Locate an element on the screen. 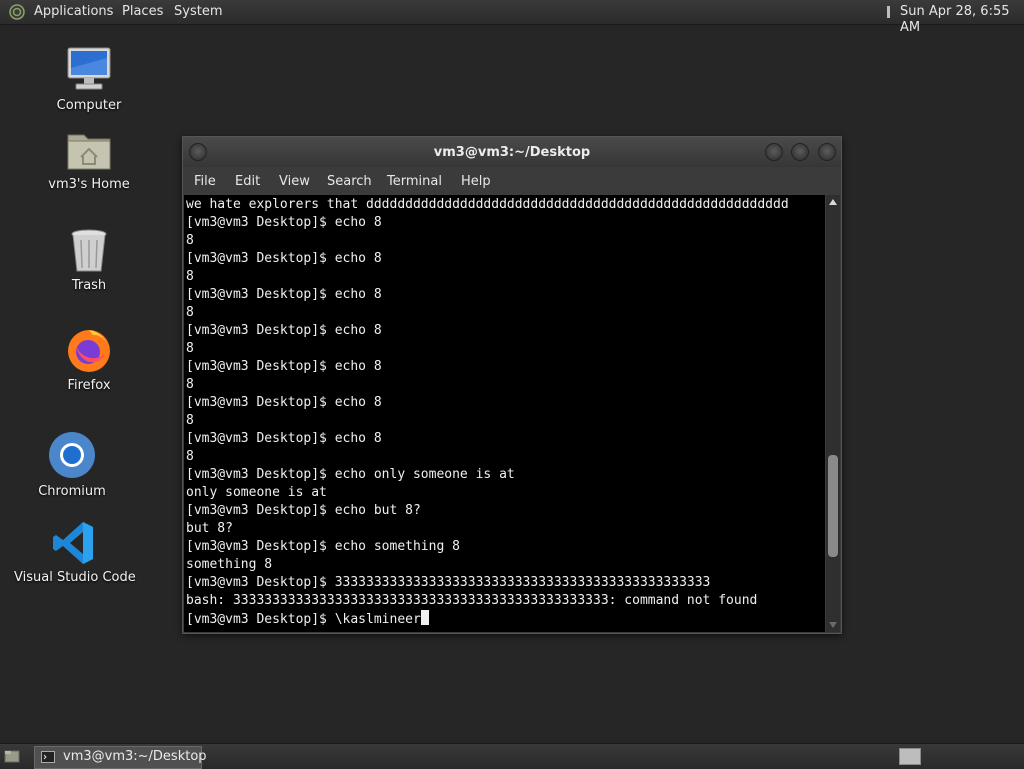  terminal-line: only someone is at is located at coordinates (256, 492).